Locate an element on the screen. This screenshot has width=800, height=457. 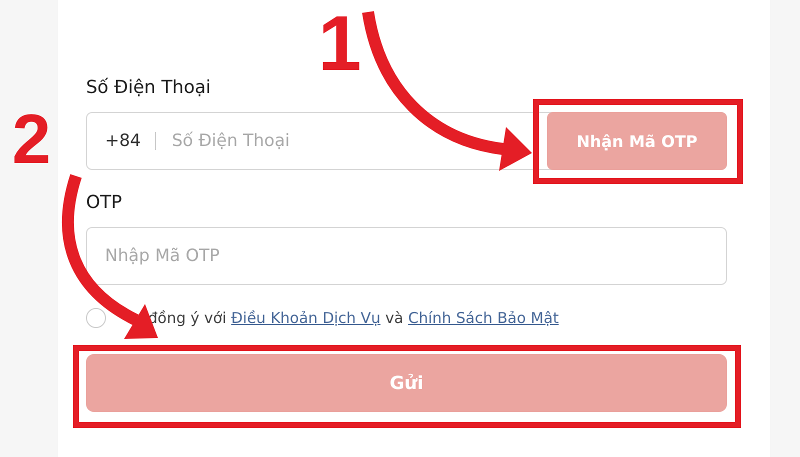
otp-field: Nhập Mã OTP is located at coordinates (406, 256).